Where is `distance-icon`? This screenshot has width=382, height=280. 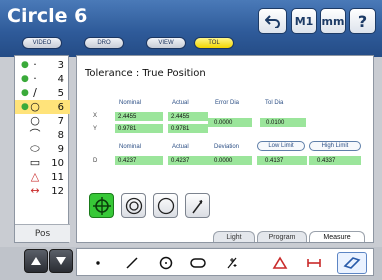 distance-icon is located at coordinates (314, 263).